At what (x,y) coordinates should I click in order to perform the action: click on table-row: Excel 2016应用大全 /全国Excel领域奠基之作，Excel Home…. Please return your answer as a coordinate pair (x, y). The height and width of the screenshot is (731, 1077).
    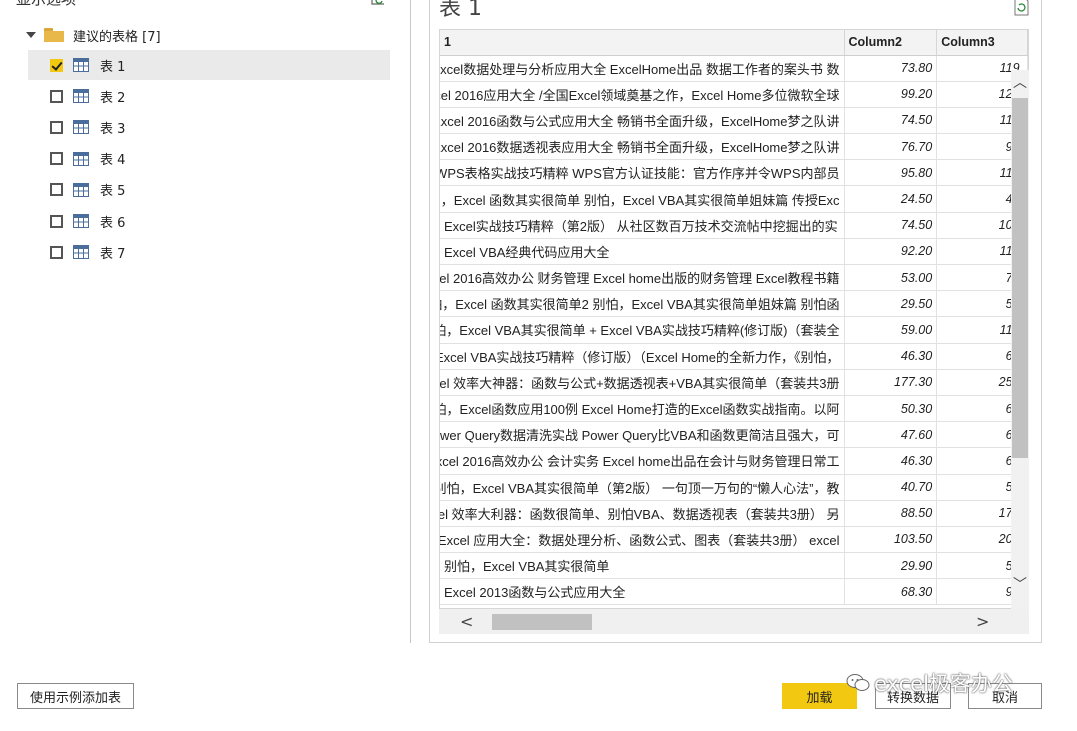
    Looking at the image, I should click on (734, 94).